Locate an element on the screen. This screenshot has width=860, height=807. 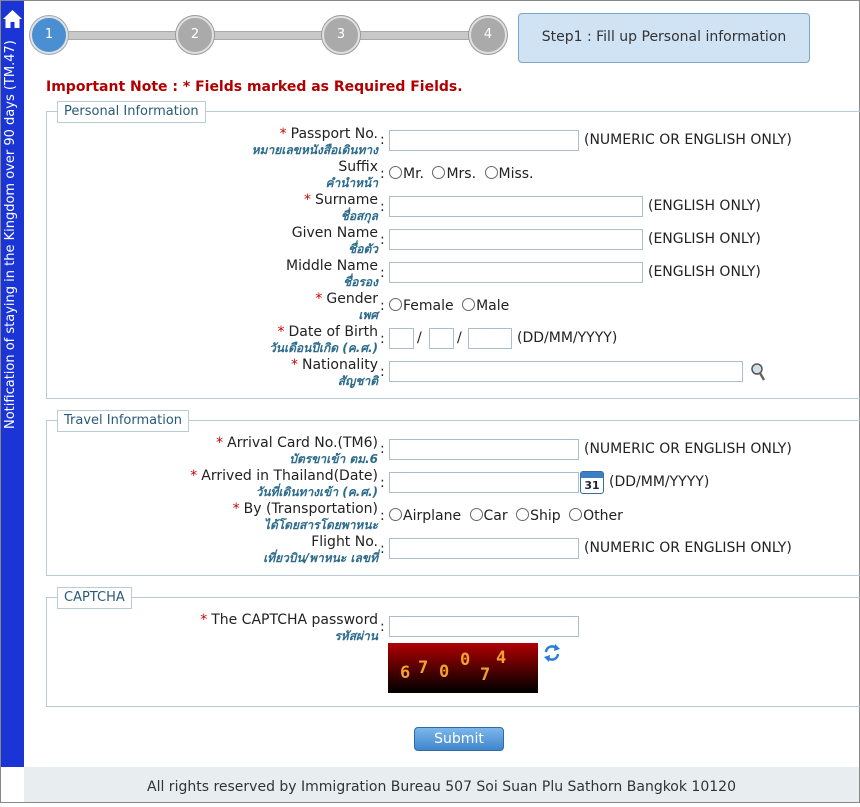
suffix-mrs-radio: Mrs. is located at coordinates (454, 174).